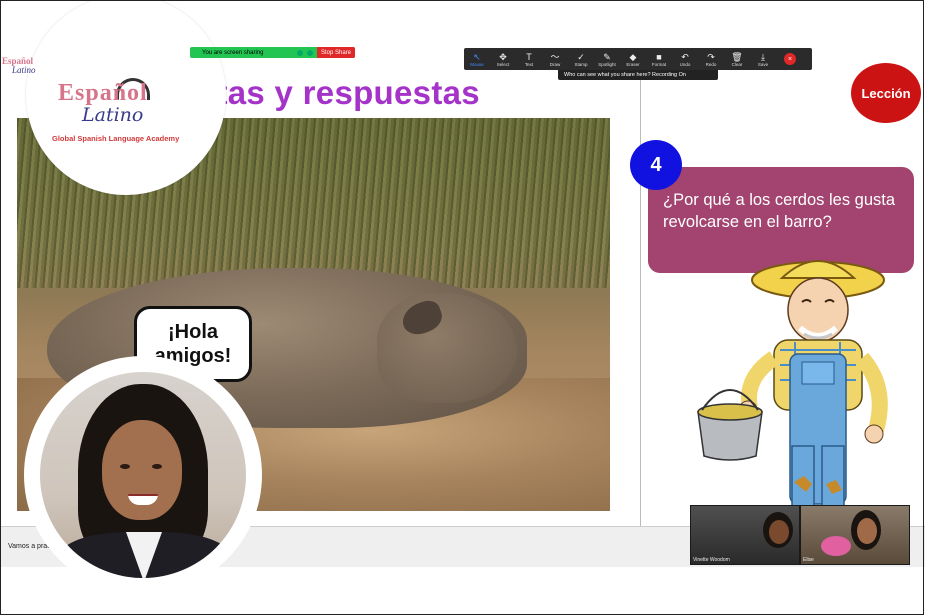  What do you see at coordinates (685, 56) in the screenshot?
I see `undo-icon: ↶` at bounding box center [685, 56].